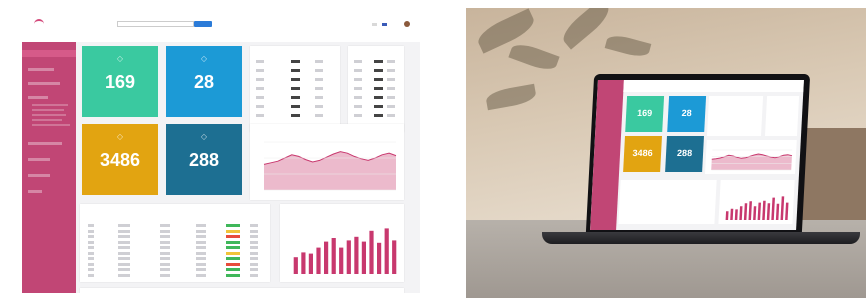 The height and width of the screenshot is (298, 866). Describe the element at coordinates (701, 238) in the screenshot. I see `laptop-base` at that location.